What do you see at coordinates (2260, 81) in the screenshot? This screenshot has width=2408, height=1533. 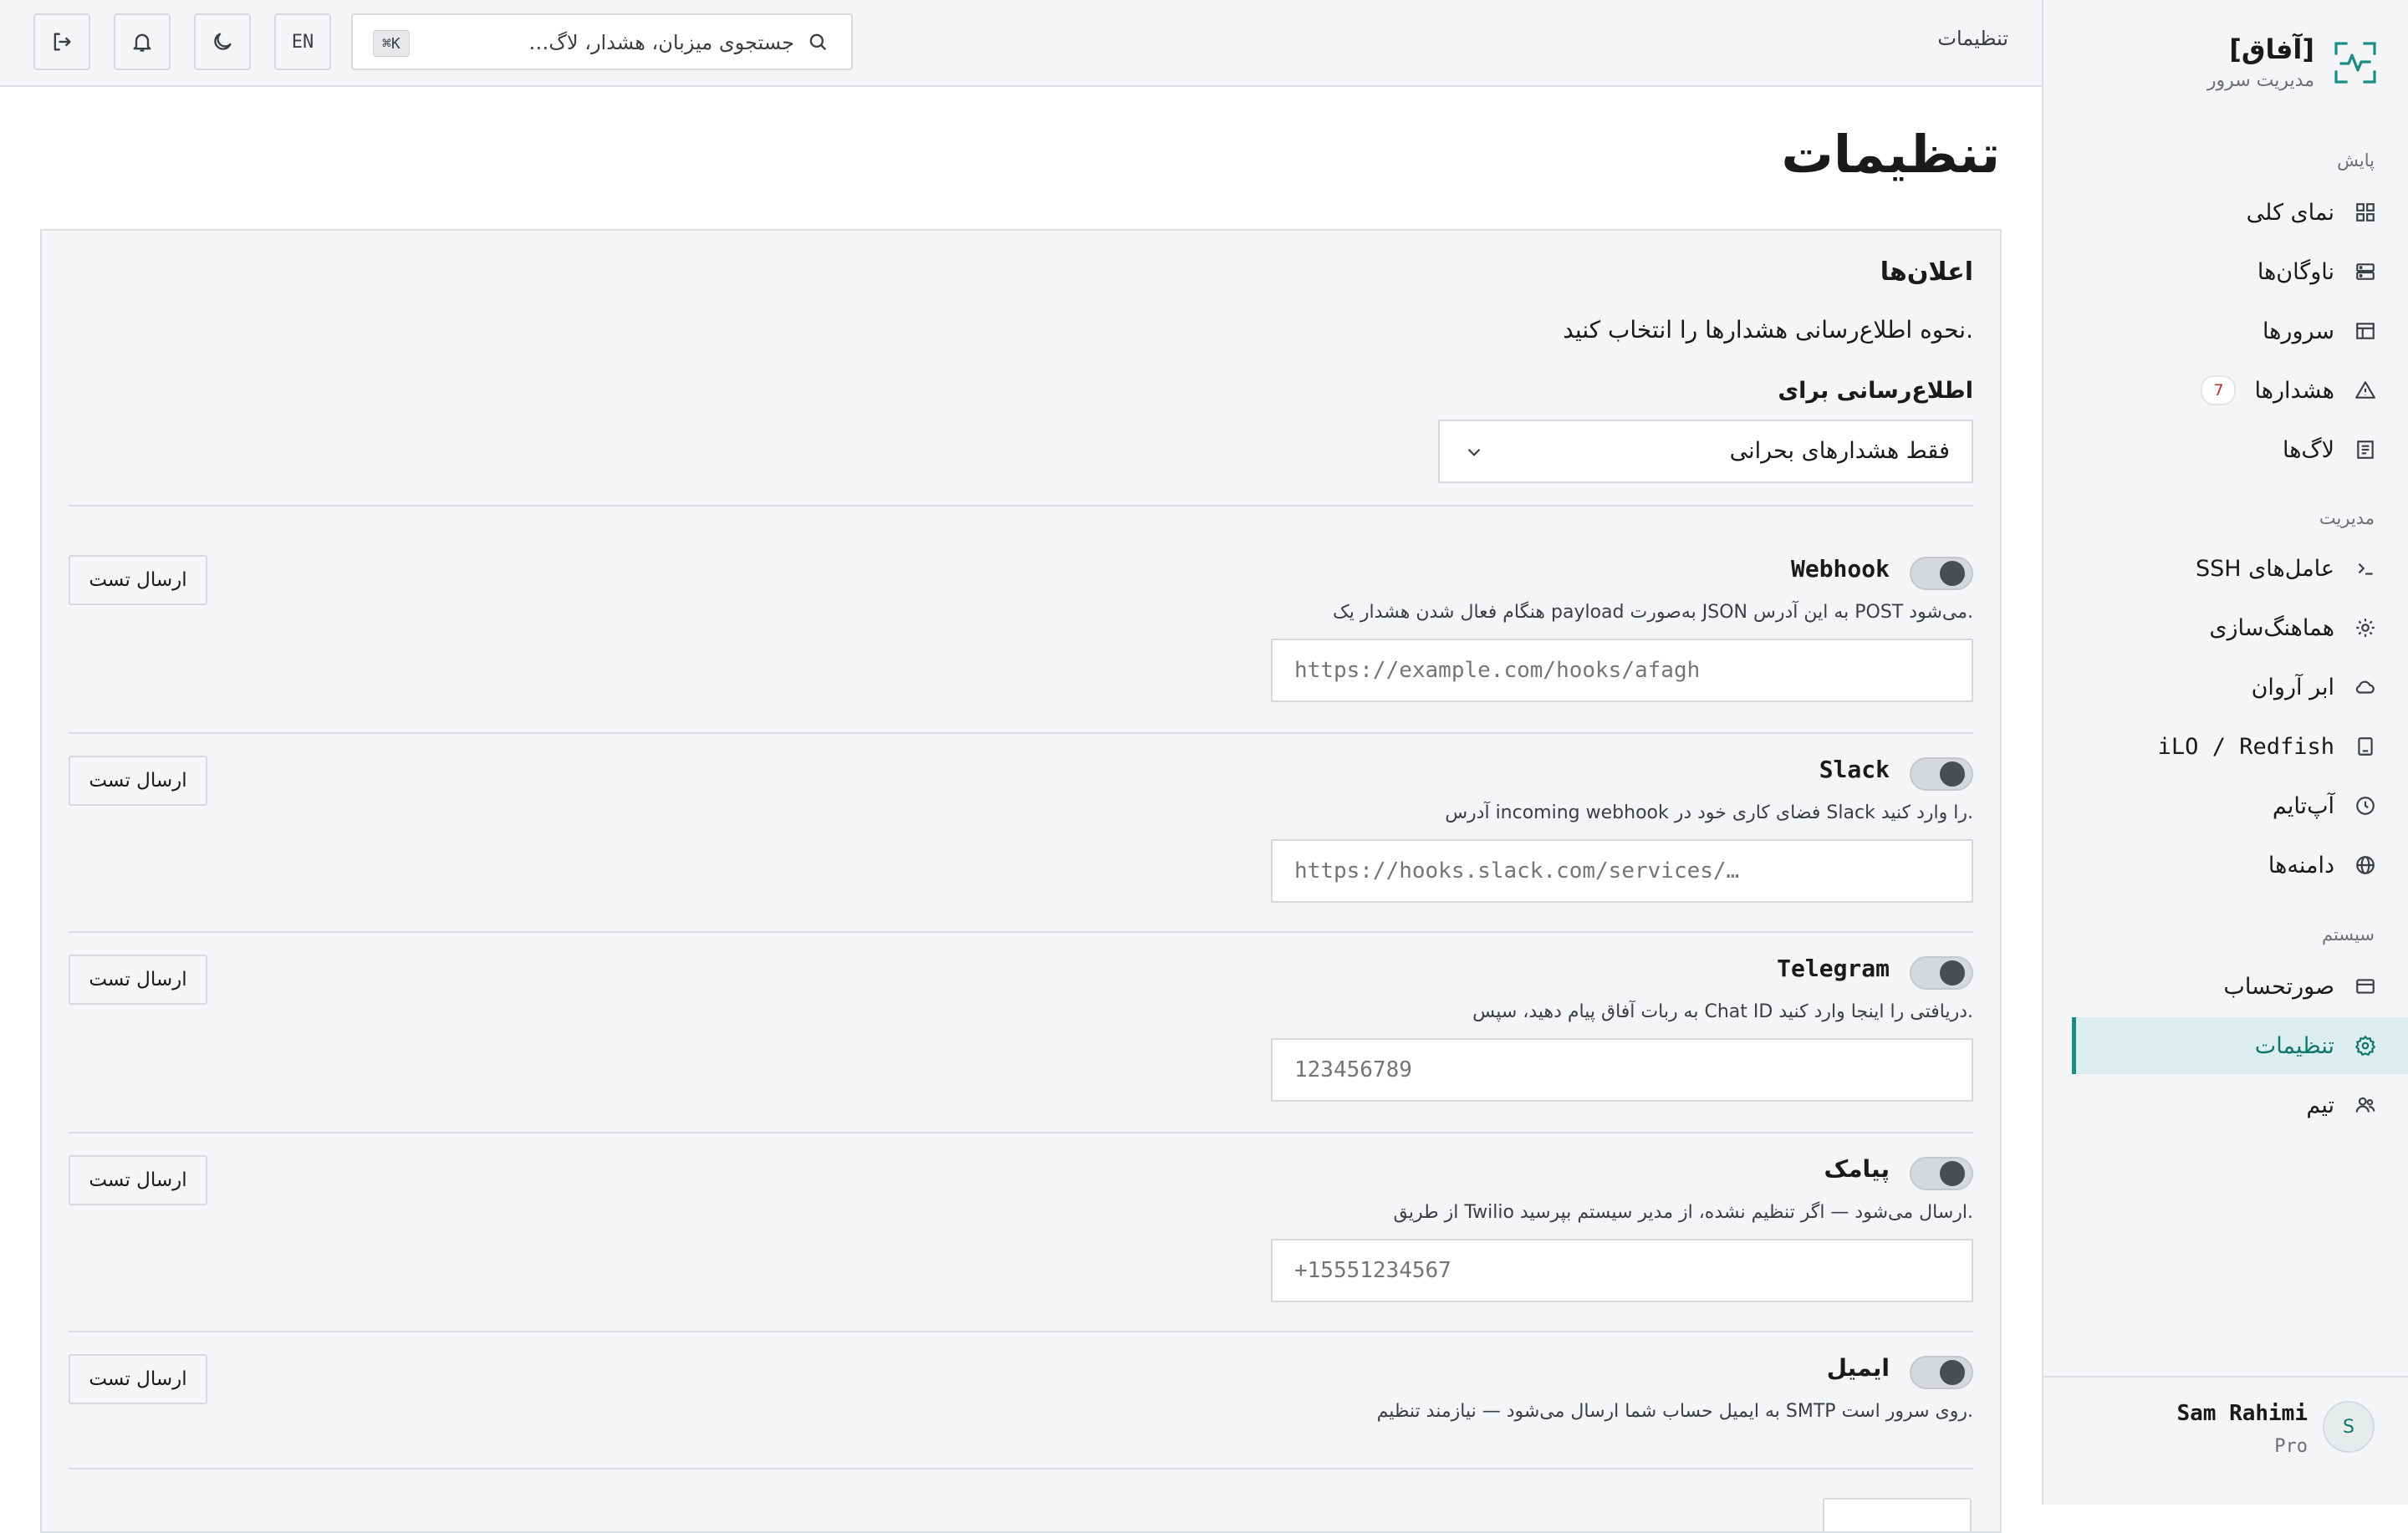 I see `brand-subtitle: مدیریت سرور` at bounding box center [2260, 81].